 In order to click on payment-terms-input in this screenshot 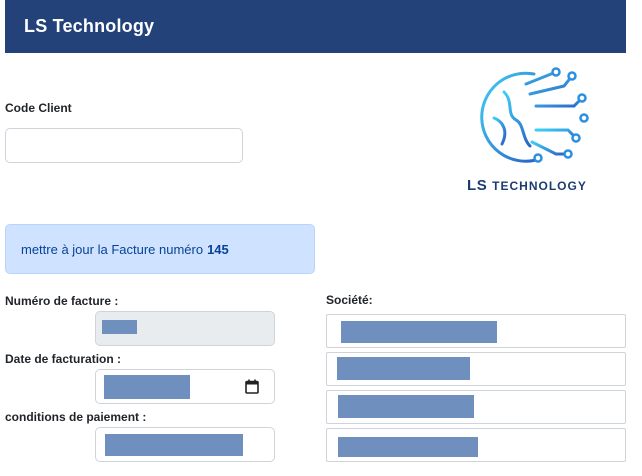, I will do `click(185, 444)`.